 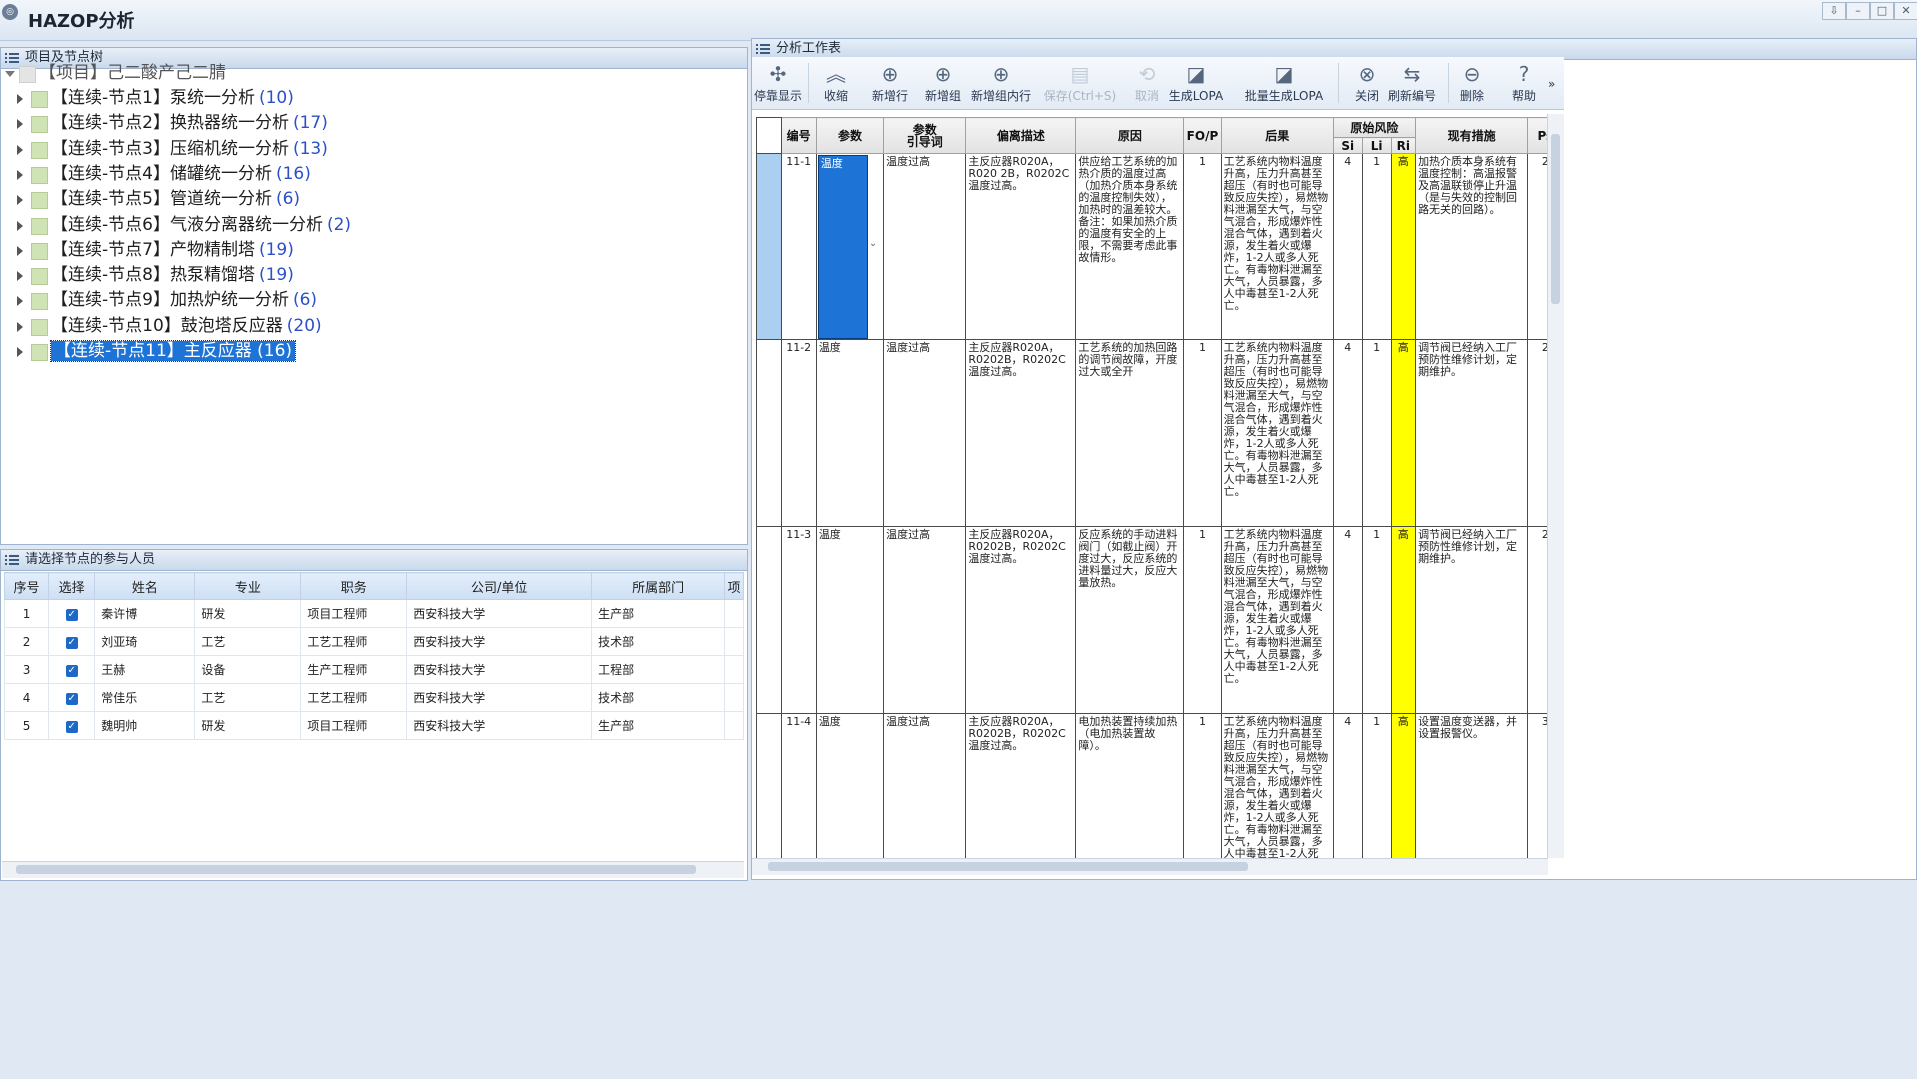 What do you see at coordinates (798, 620) in the screenshot?
I see `cell-no: 11-3` at bounding box center [798, 620].